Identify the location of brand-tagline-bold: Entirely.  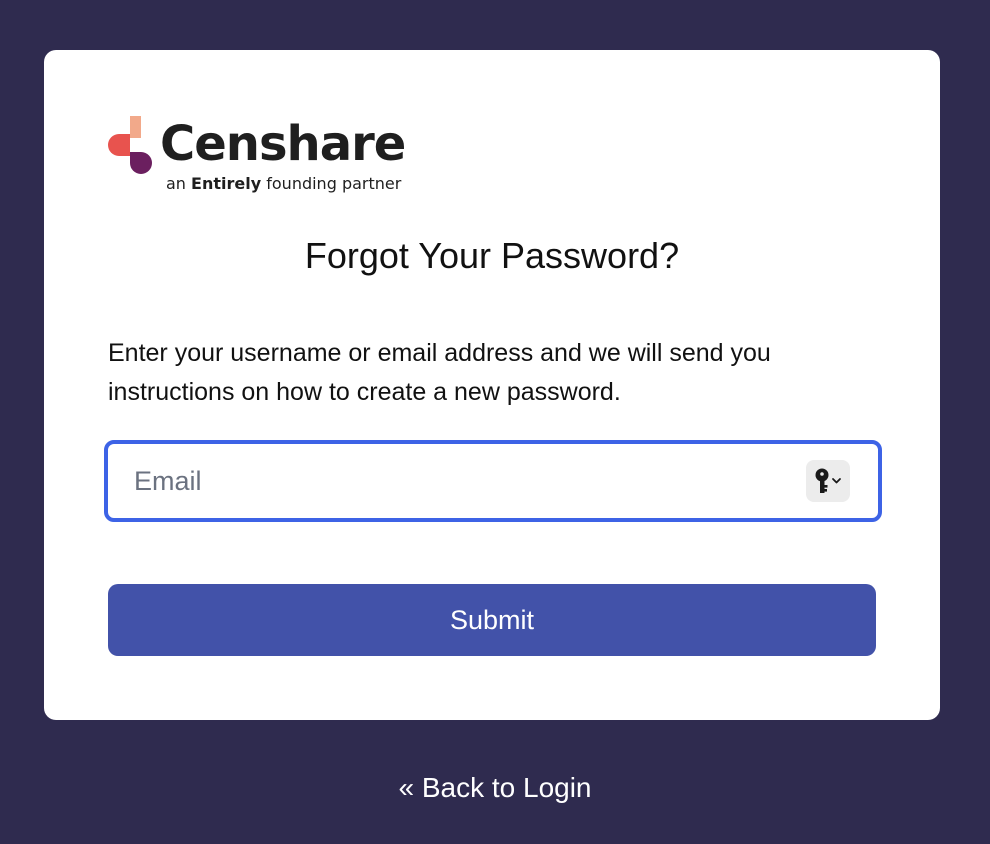
(226, 183).